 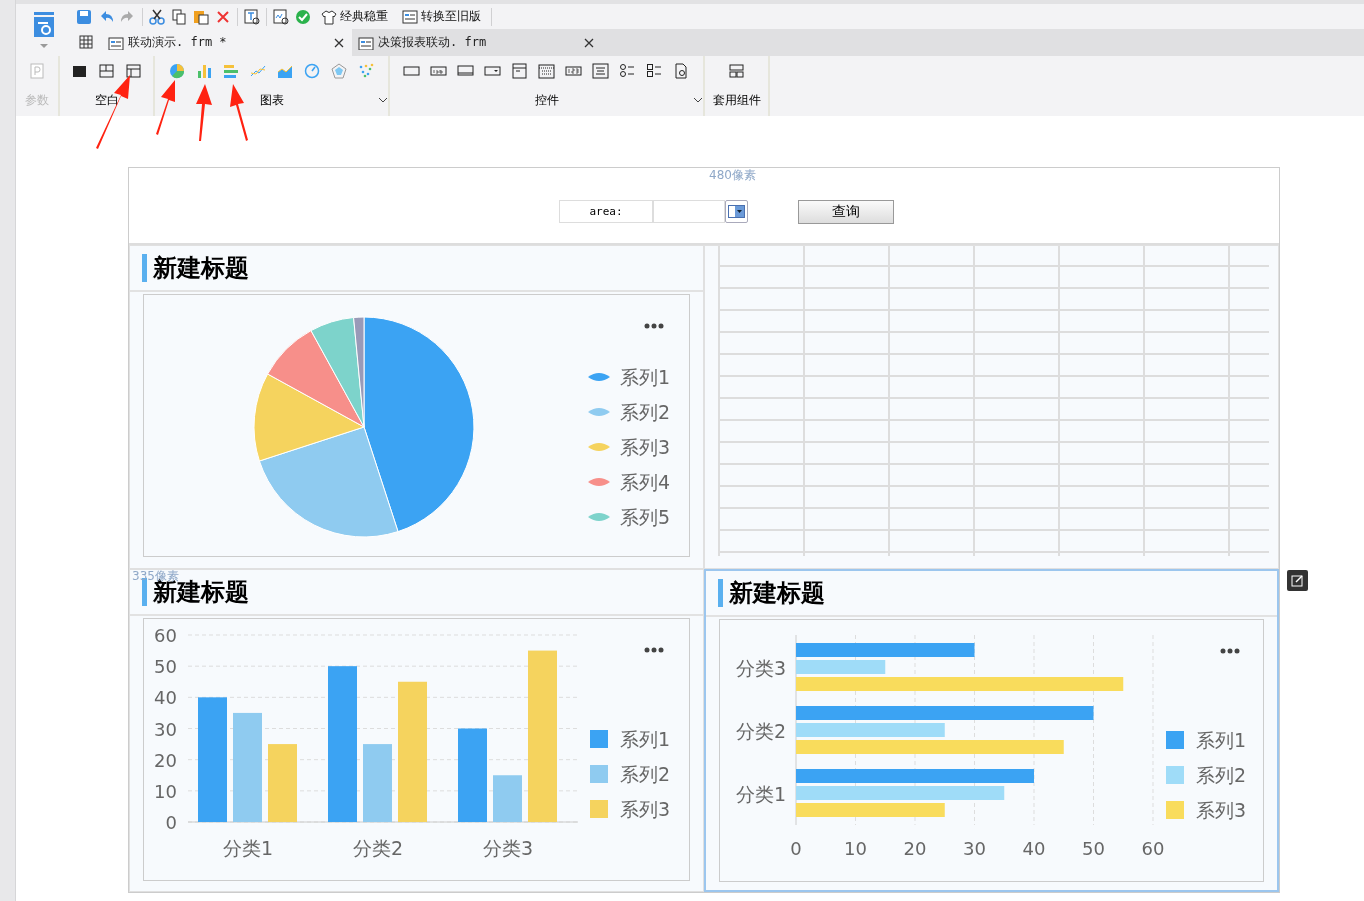 I want to click on check-icon, so click(x=303, y=16).